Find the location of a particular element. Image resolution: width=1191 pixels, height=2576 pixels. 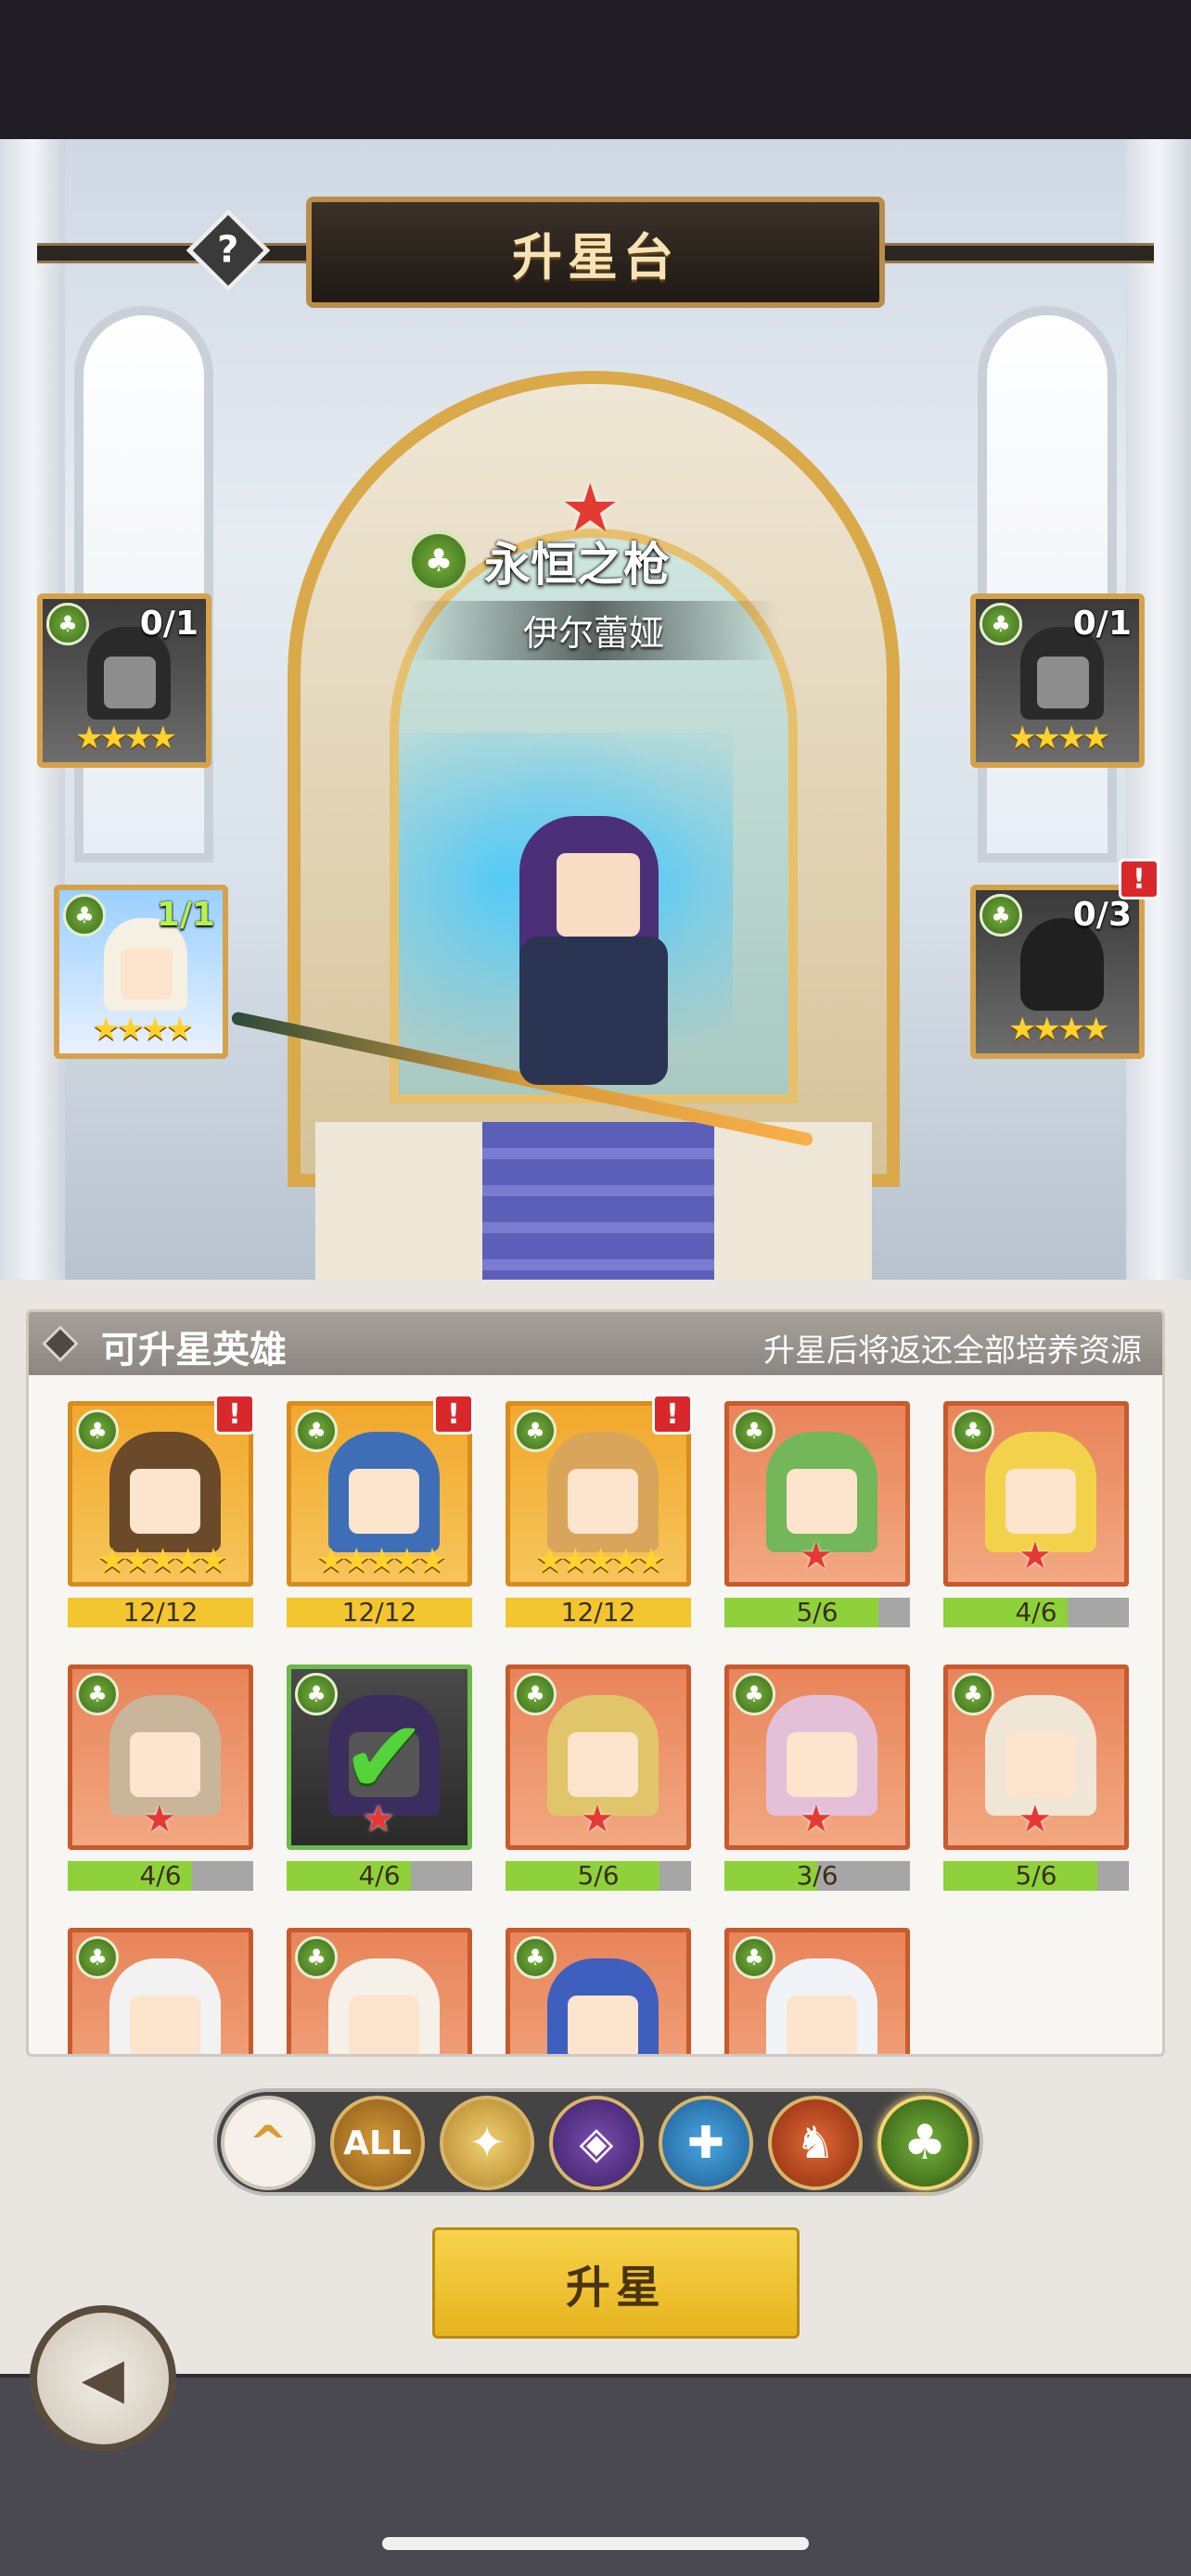

list-header: 可升星英雄 升星后将返还全部培养资源 is located at coordinates (595, 1344).